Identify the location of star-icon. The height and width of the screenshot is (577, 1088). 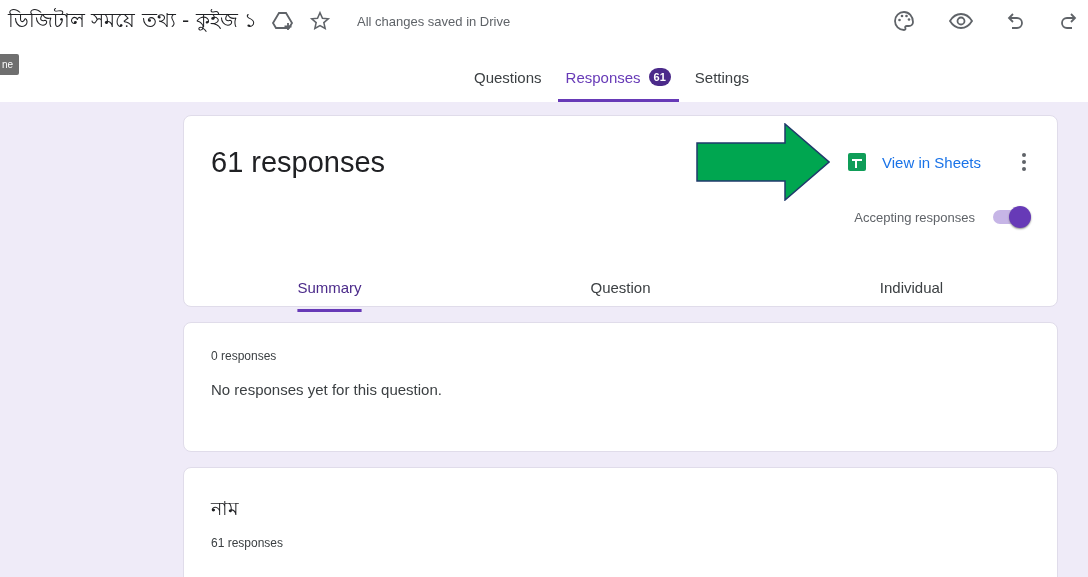
(320, 21).